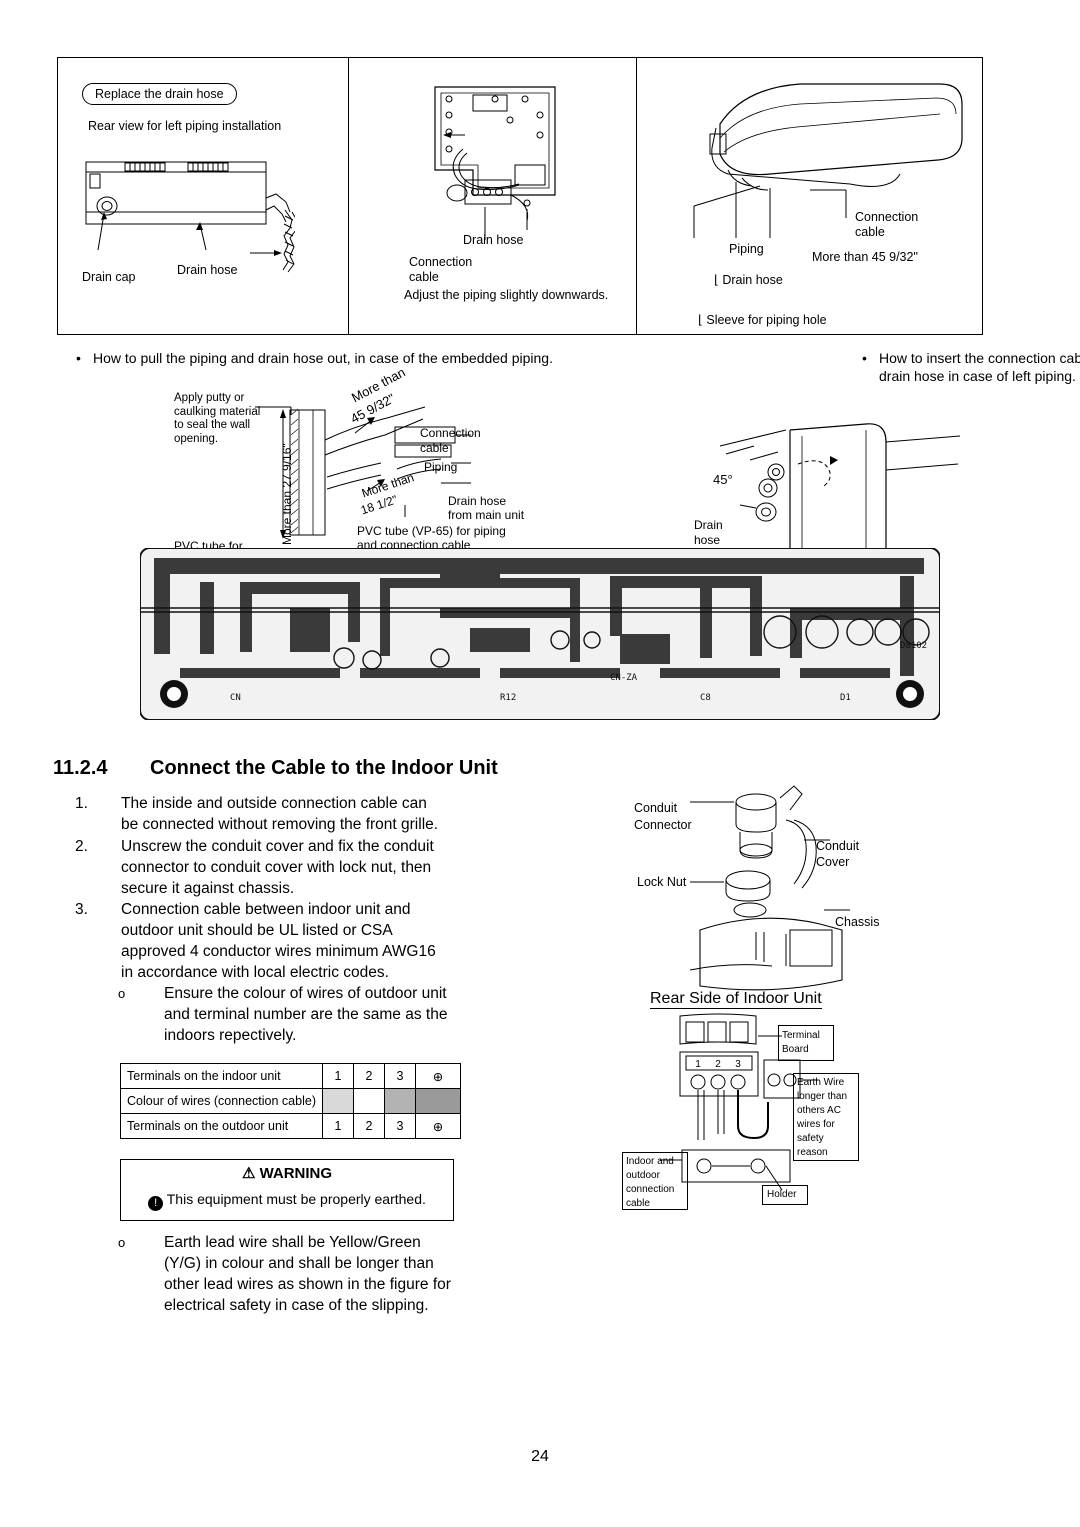 This screenshot has height=1527, width=1080. What do you see at coordinates (450, 433) in the screenshot?
I see `connection-label-mid: Connection` at bounding box center [450, 433].